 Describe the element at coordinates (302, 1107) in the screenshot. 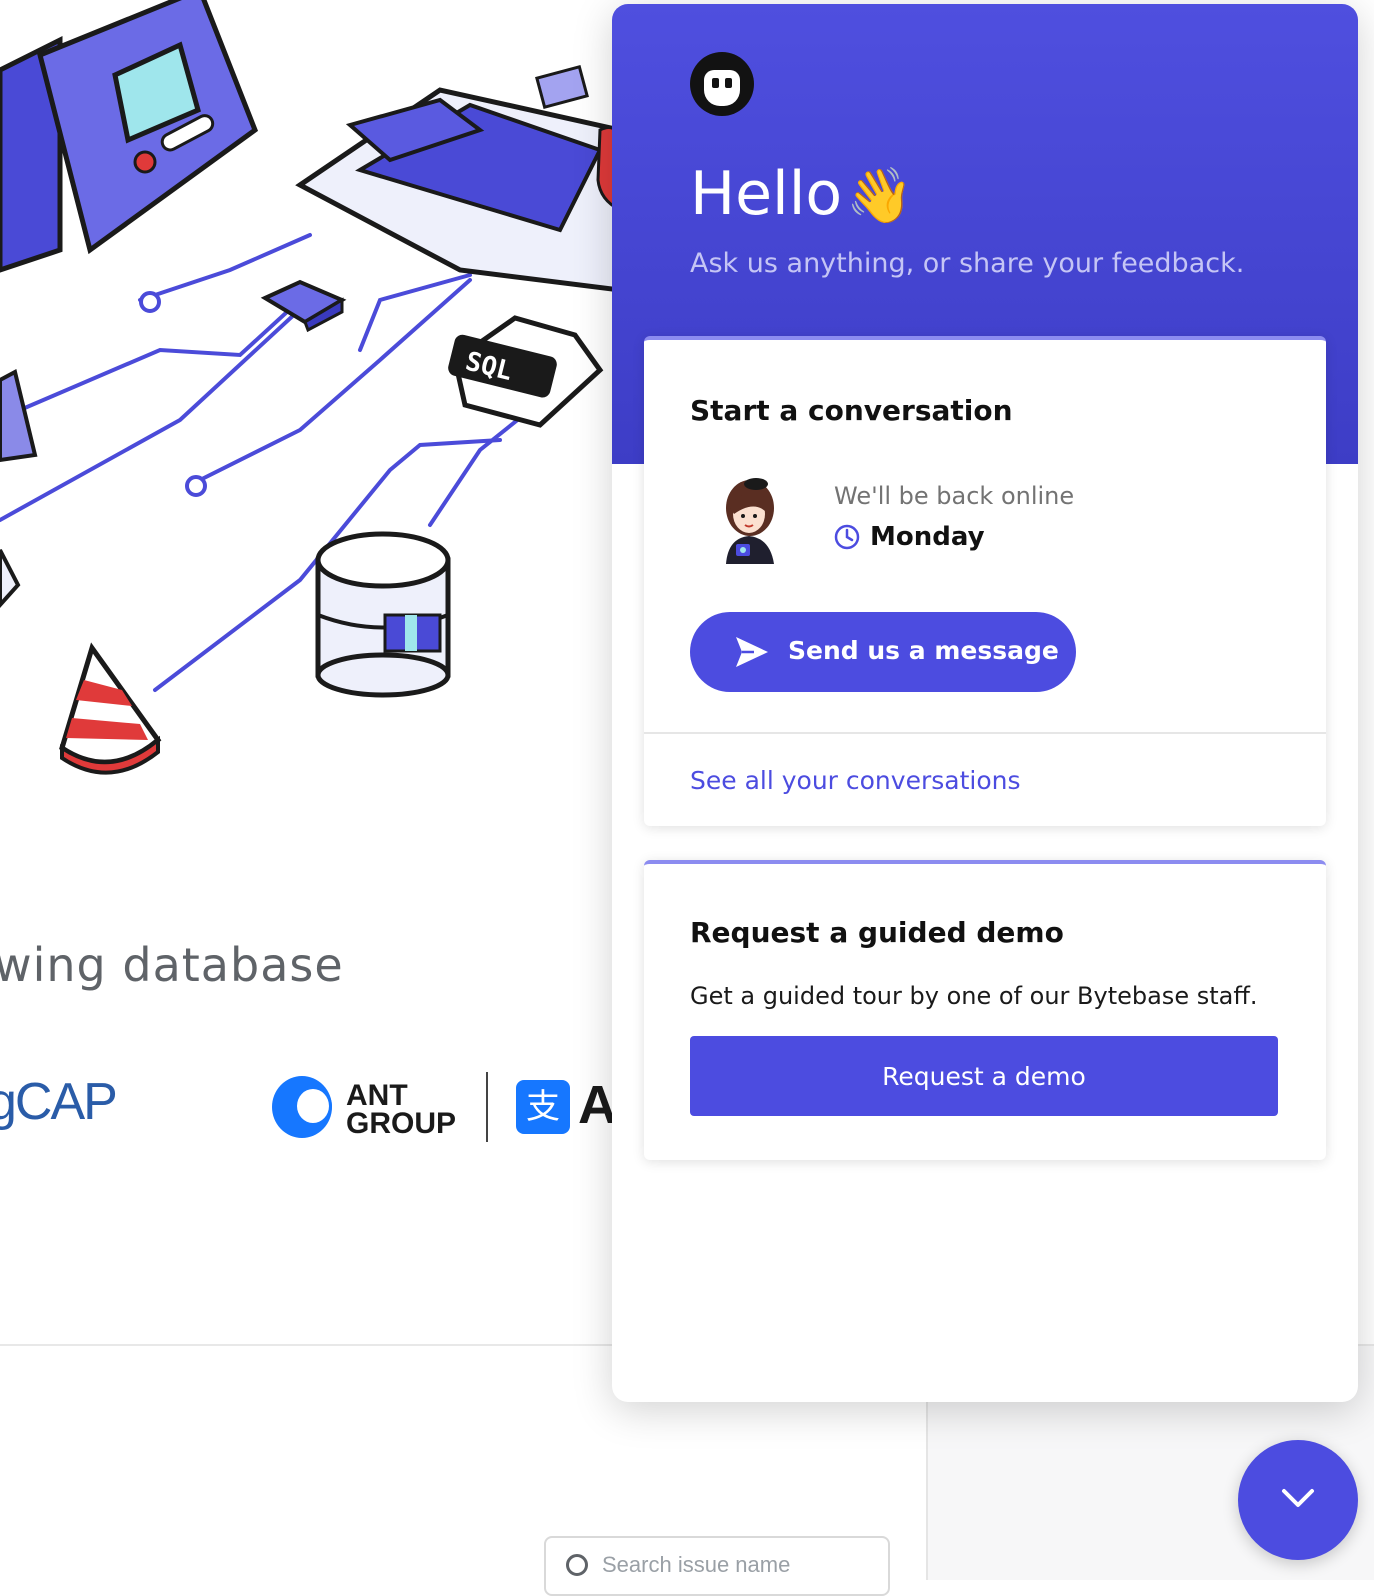

I see `ant-group-mark-icon` at that location.